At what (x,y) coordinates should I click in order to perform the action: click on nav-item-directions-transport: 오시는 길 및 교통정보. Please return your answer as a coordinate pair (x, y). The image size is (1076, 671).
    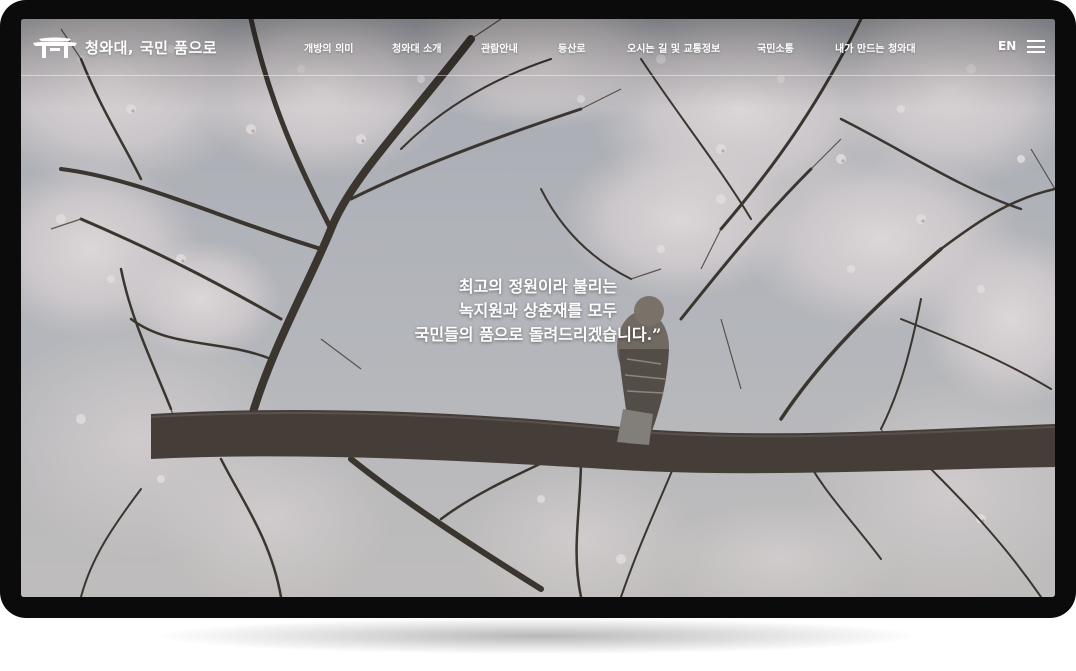
    Looking at the image, I should click on (673, 47).